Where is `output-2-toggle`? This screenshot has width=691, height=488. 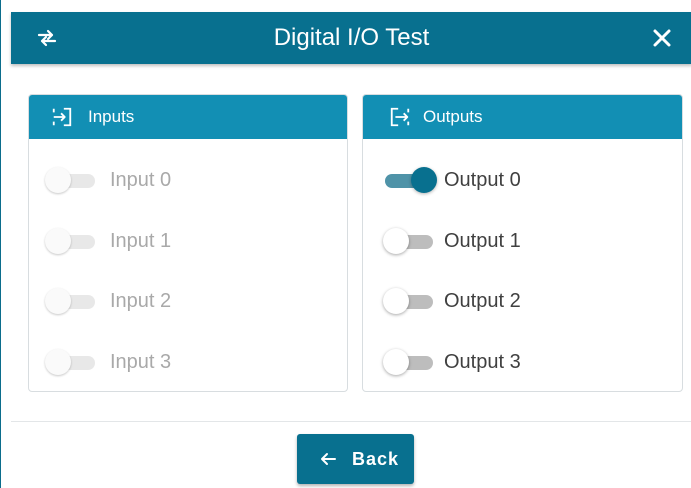 output-2-toggle is located at coordinates (411, 301).